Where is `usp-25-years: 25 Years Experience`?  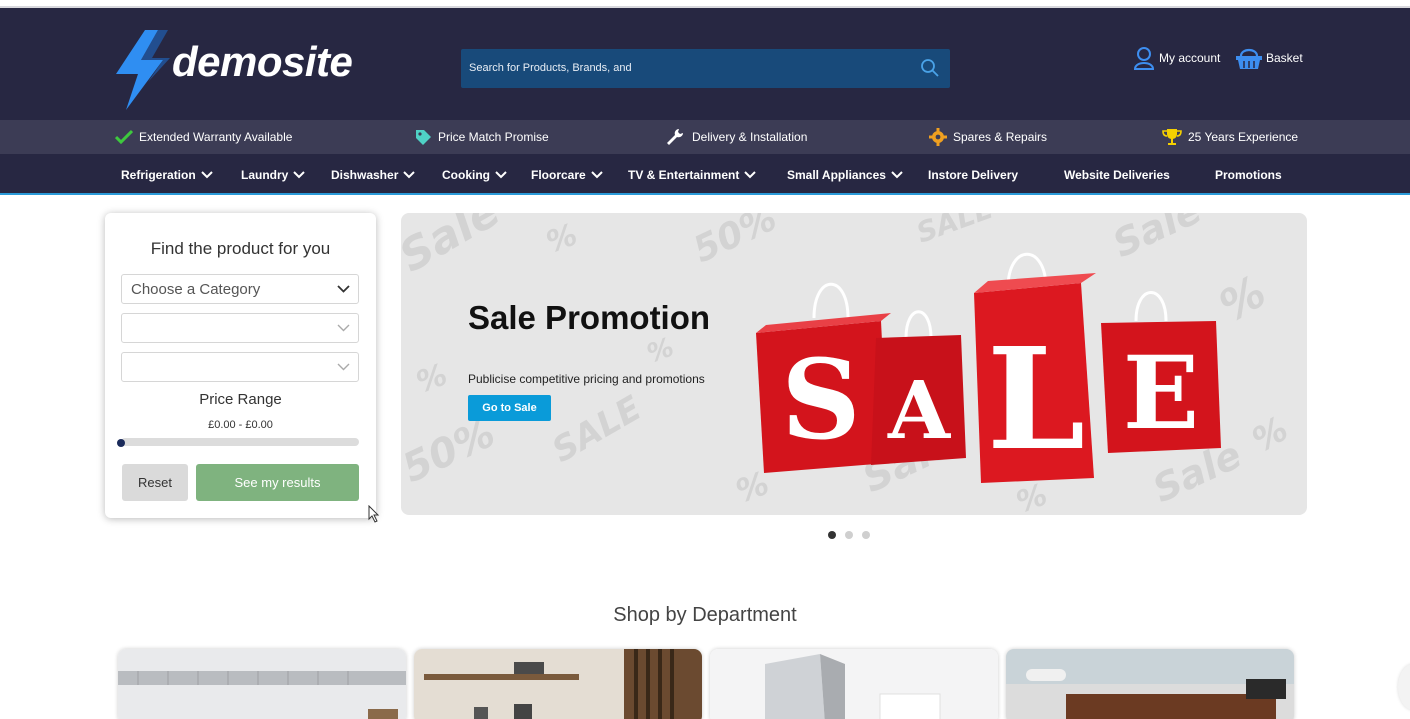 usp-25-years: 25 Years Experience is located at coordinates (1230, 137).